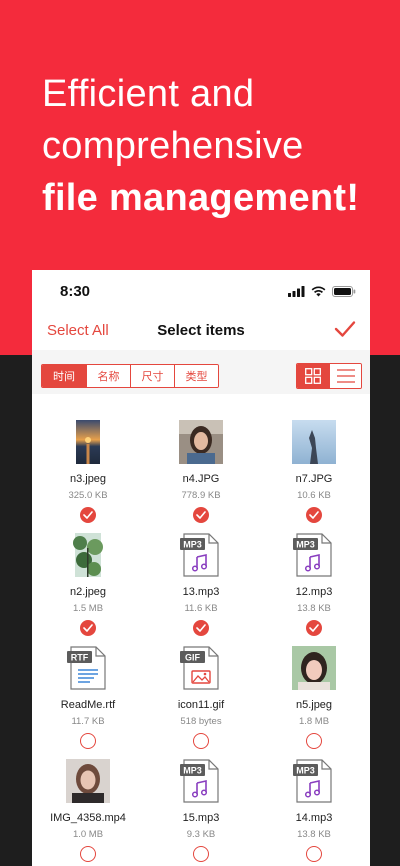 The width and height of the screenshot is (400, 866). I want to click on file-grid-item: MP3 13.mp3 11.6 KB, so click(201, 584).